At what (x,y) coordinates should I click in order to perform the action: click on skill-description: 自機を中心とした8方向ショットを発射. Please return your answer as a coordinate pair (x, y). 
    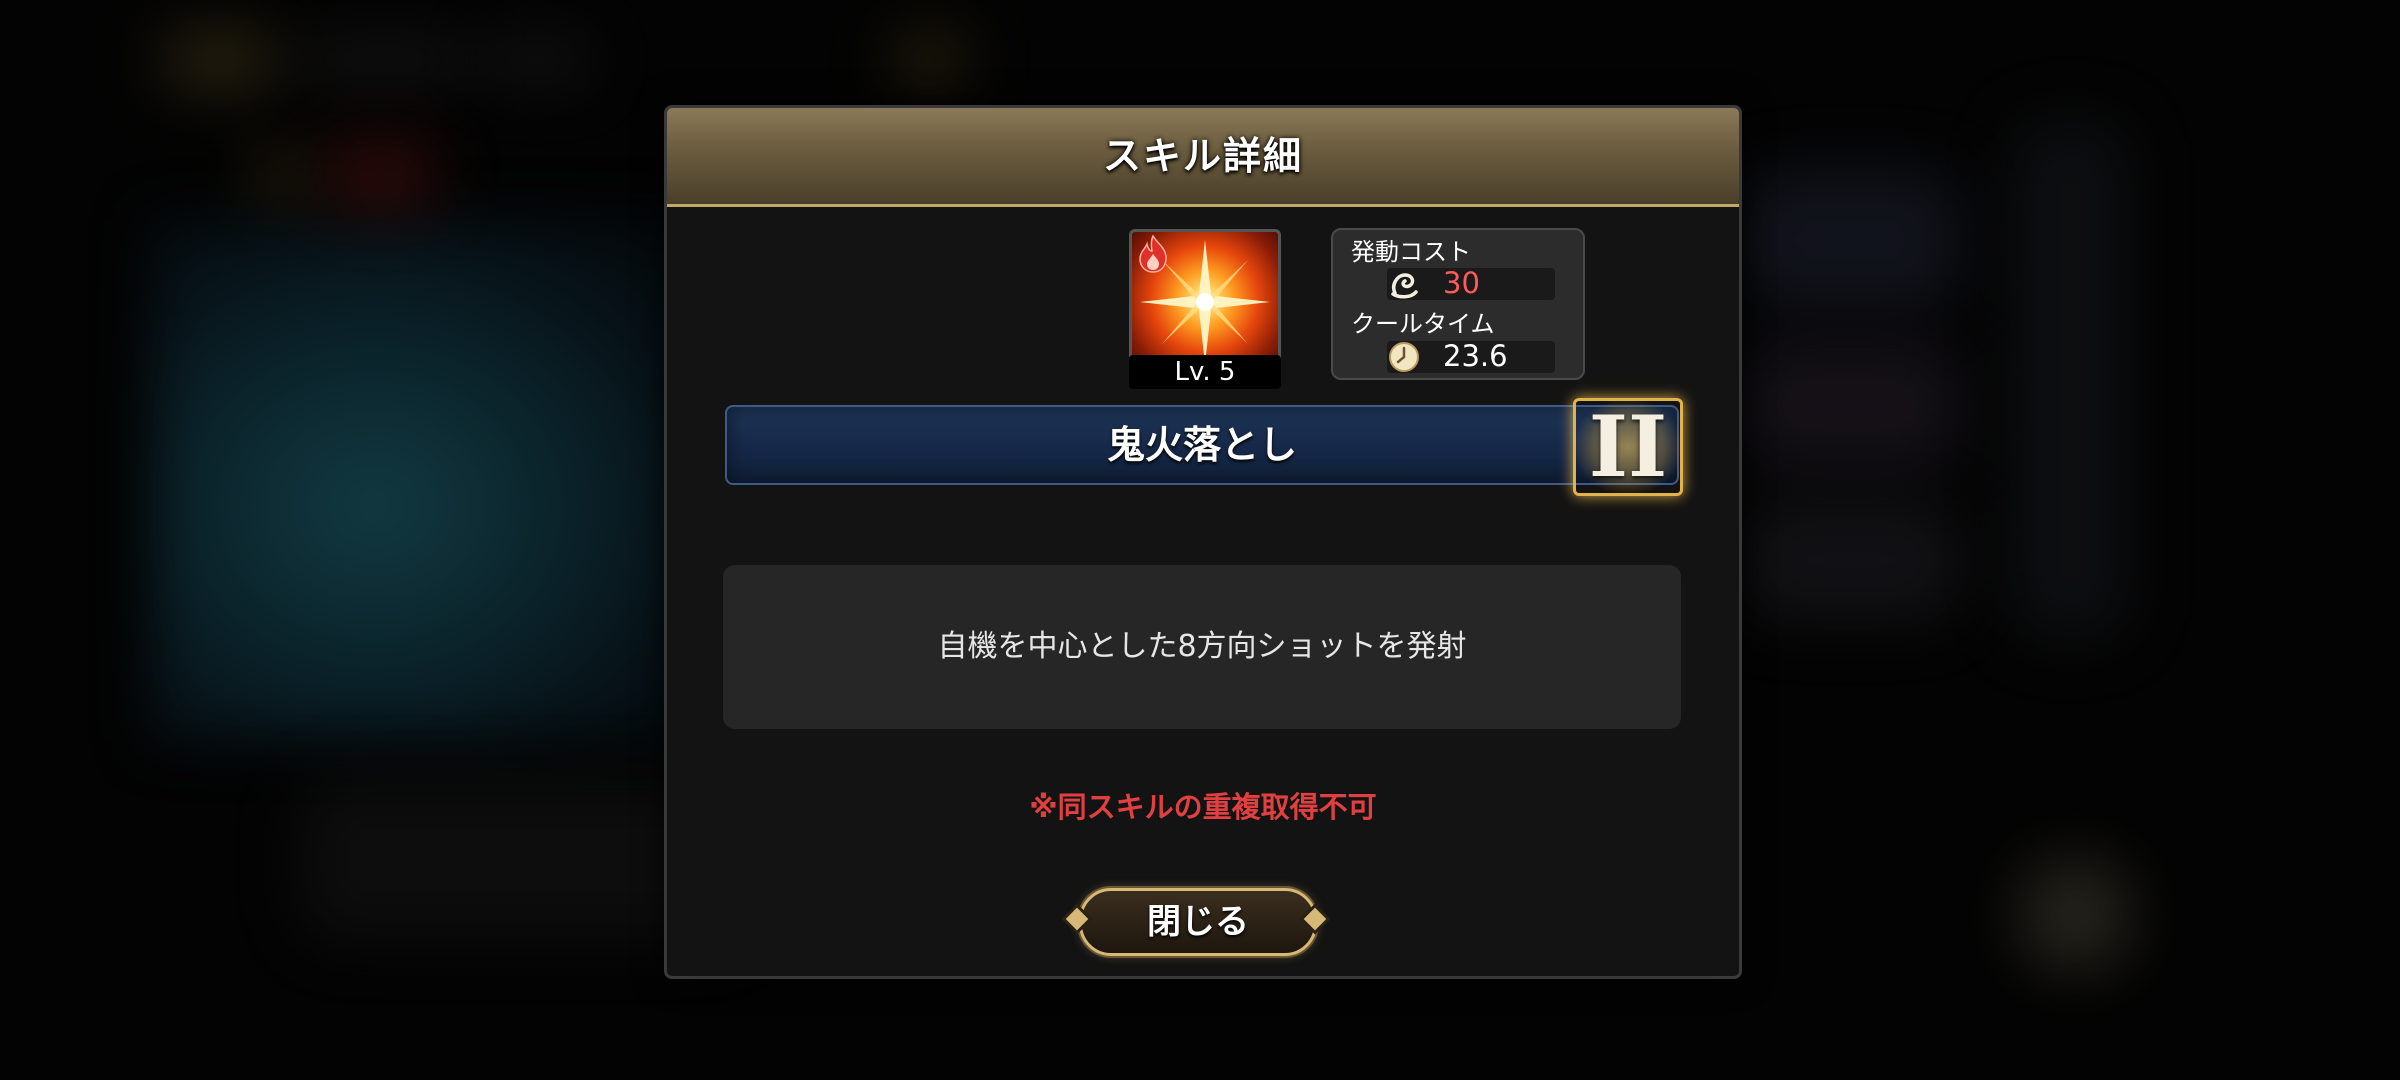
    Looking at the image, I should click on (1202, 646).